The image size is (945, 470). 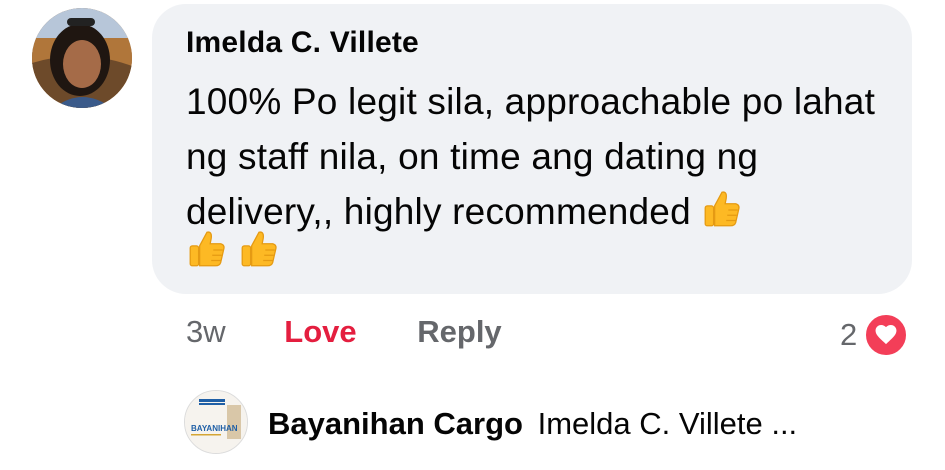 I want to click on page-avatar: BAYANIHAN, so click(x=216, y=422).